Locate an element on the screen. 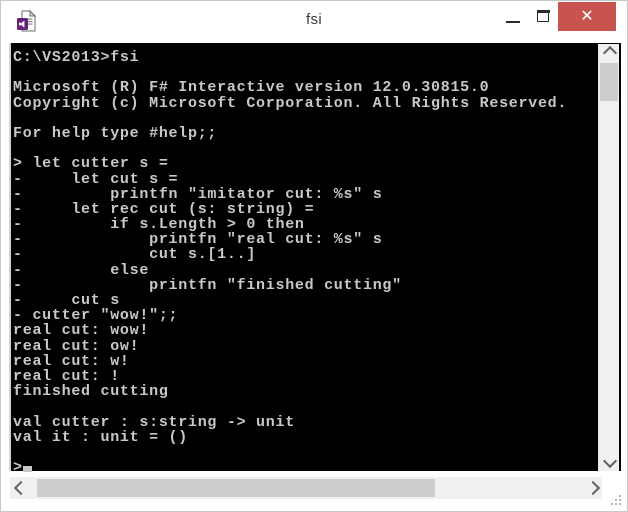 This screenshot has height=512, width=628. close-button: ✕ is located at coordinates (587, 16).